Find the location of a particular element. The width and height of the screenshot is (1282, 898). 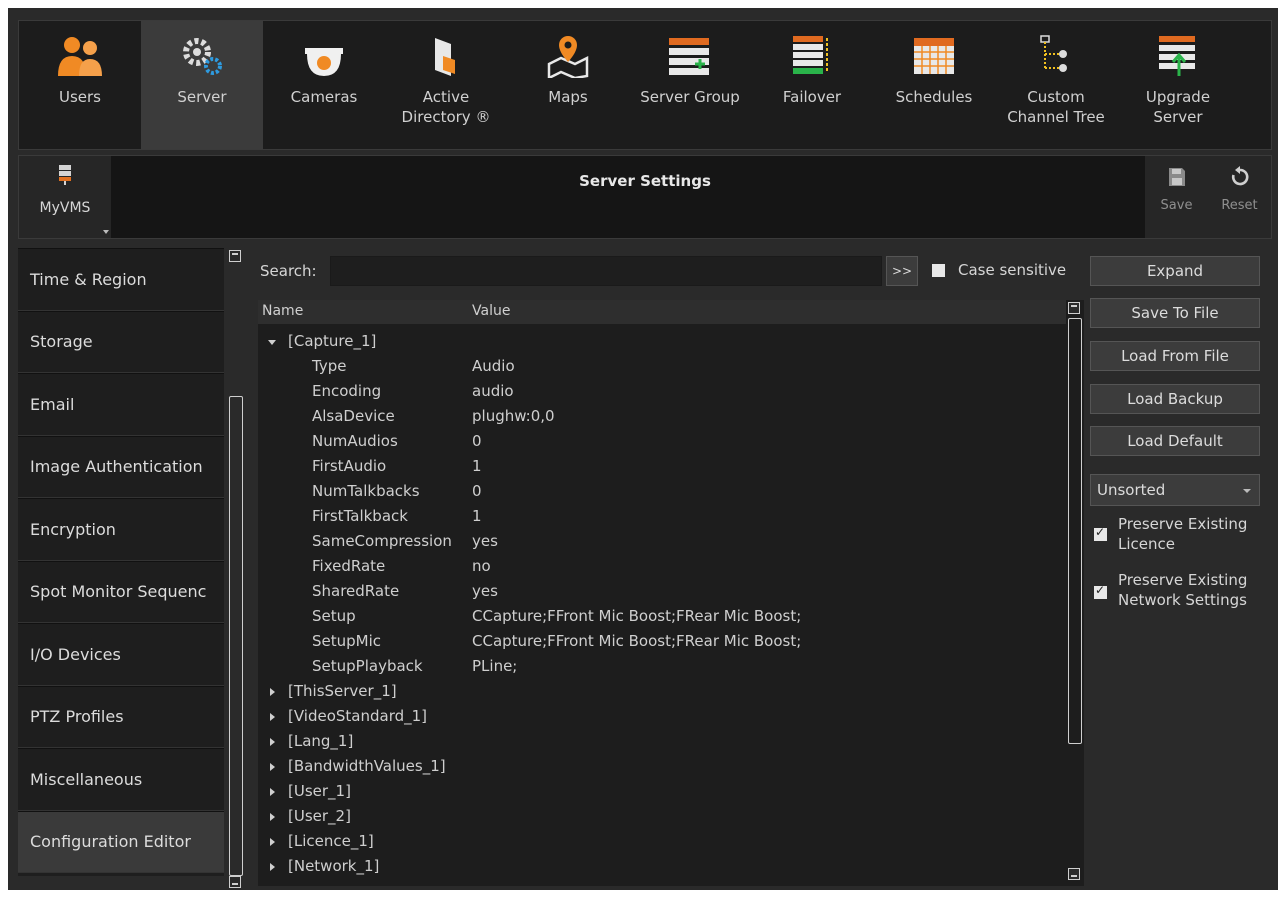

toolbar-item-active: Active Directory ® is located at coordinates (446, 85).